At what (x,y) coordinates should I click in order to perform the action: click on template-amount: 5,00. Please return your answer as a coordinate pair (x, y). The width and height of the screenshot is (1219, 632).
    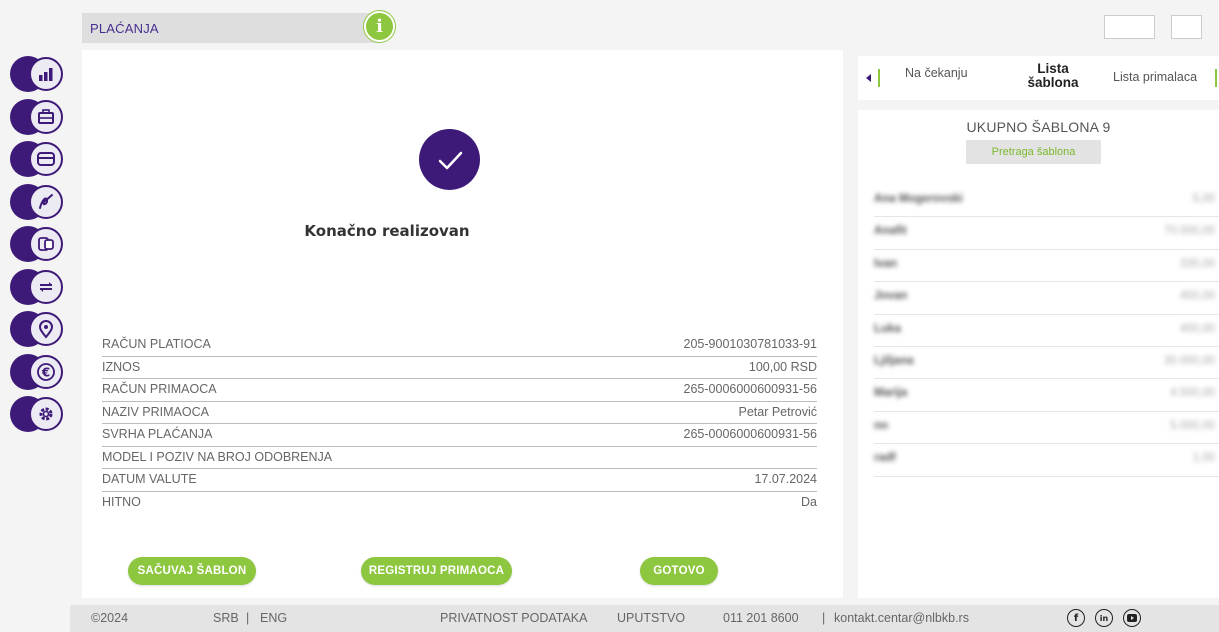
    Looking at the image, I should click on (1203, 199).